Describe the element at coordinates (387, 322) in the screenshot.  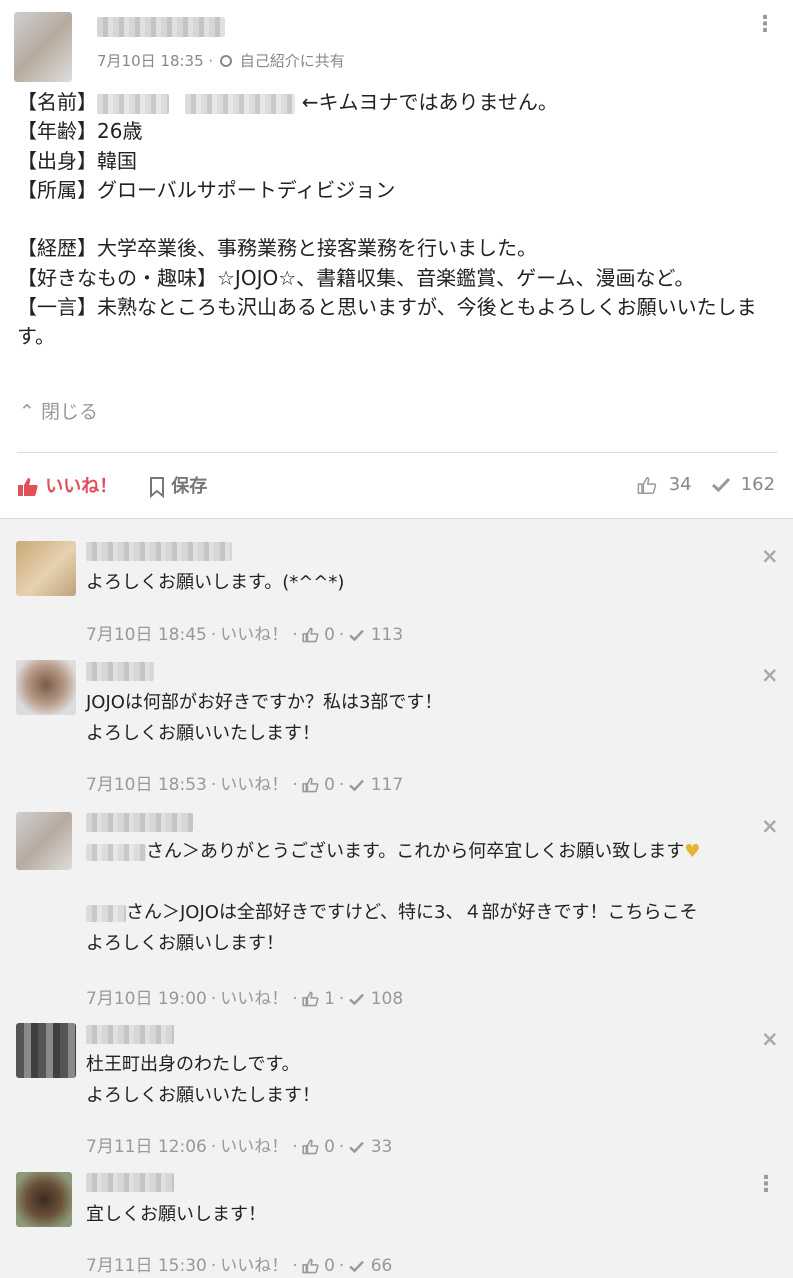
I see `comment-line: 【一言】未熟なところも沢山あると思いますが、今後ともよろしくお願いいたします。` at that location.